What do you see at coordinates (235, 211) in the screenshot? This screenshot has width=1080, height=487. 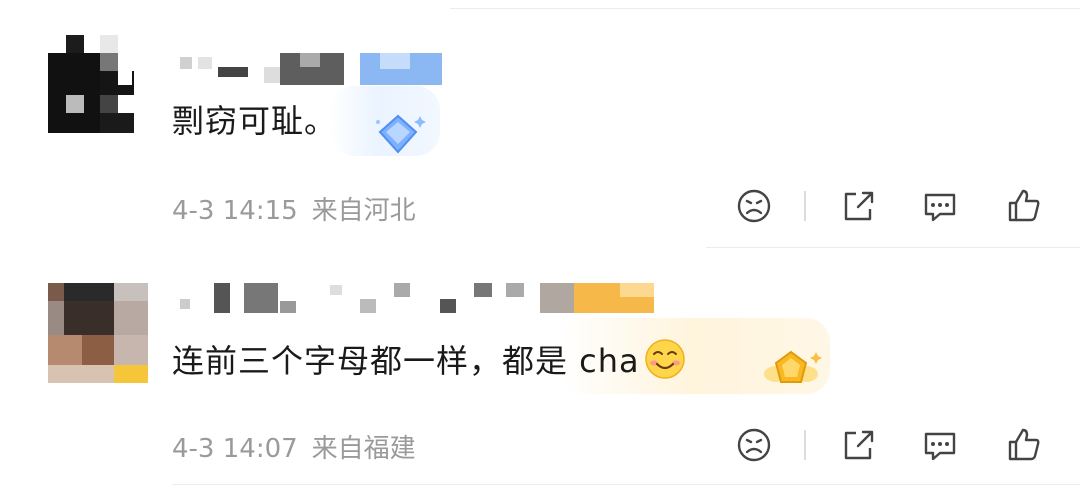 I see `comment-time: 4-3 14:15` at bounding box center [235, 211].